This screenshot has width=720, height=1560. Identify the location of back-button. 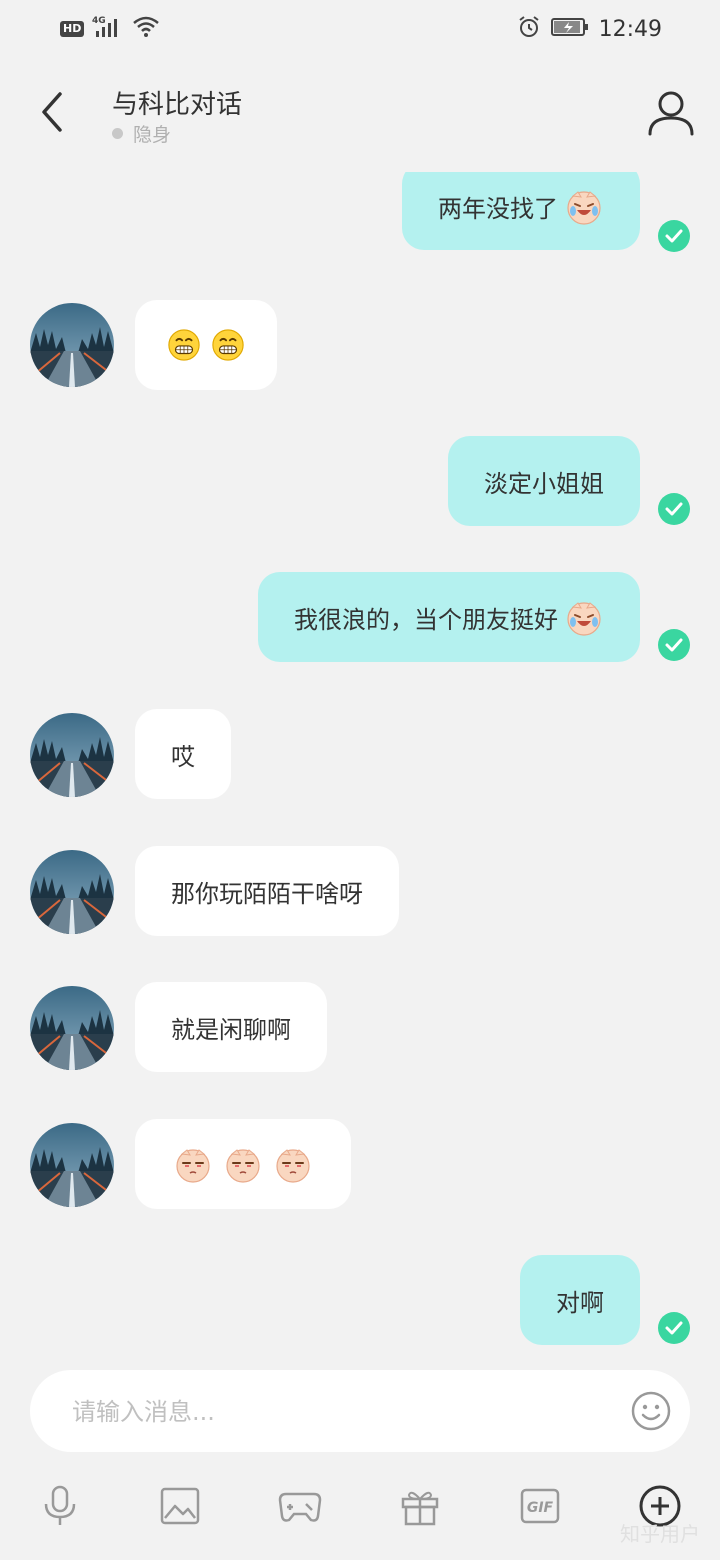
(52, 112).